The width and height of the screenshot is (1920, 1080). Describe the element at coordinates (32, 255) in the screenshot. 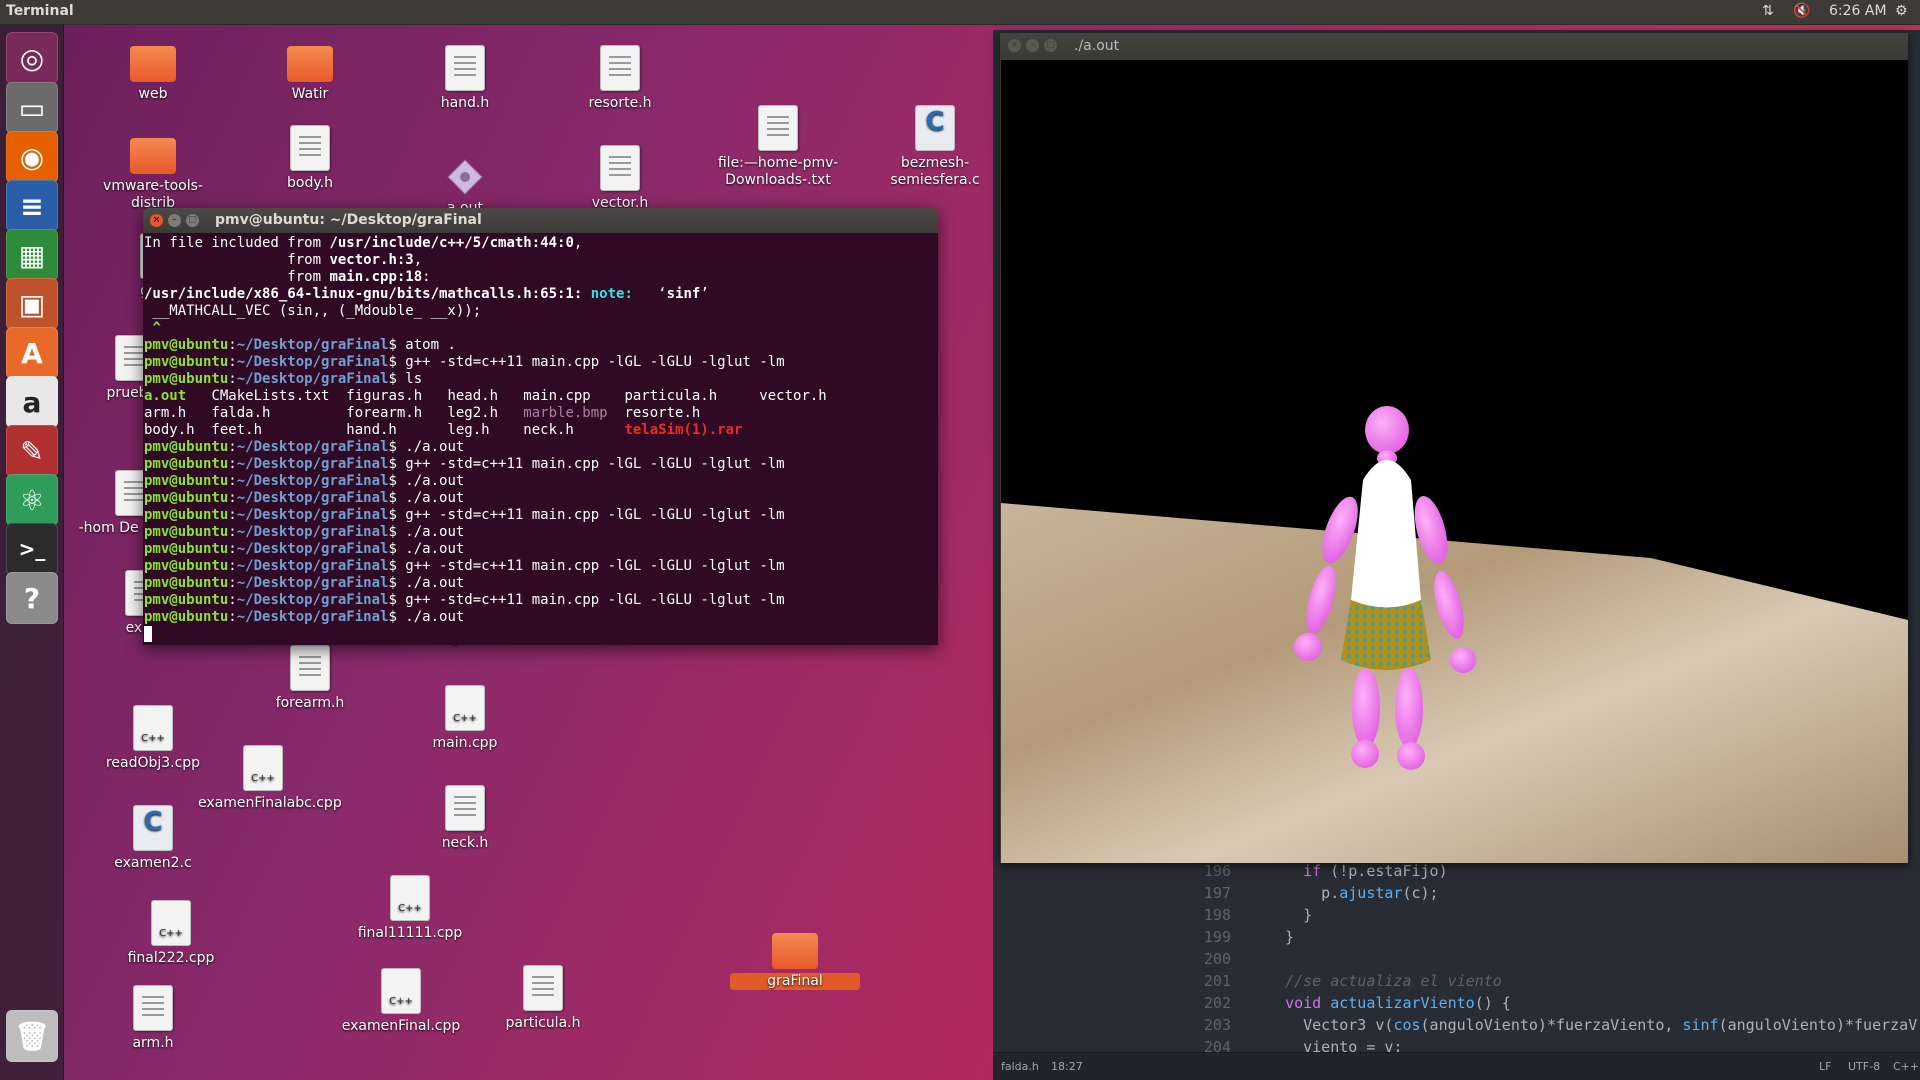

I see `launcher-calc-icon: ▦` at that location.